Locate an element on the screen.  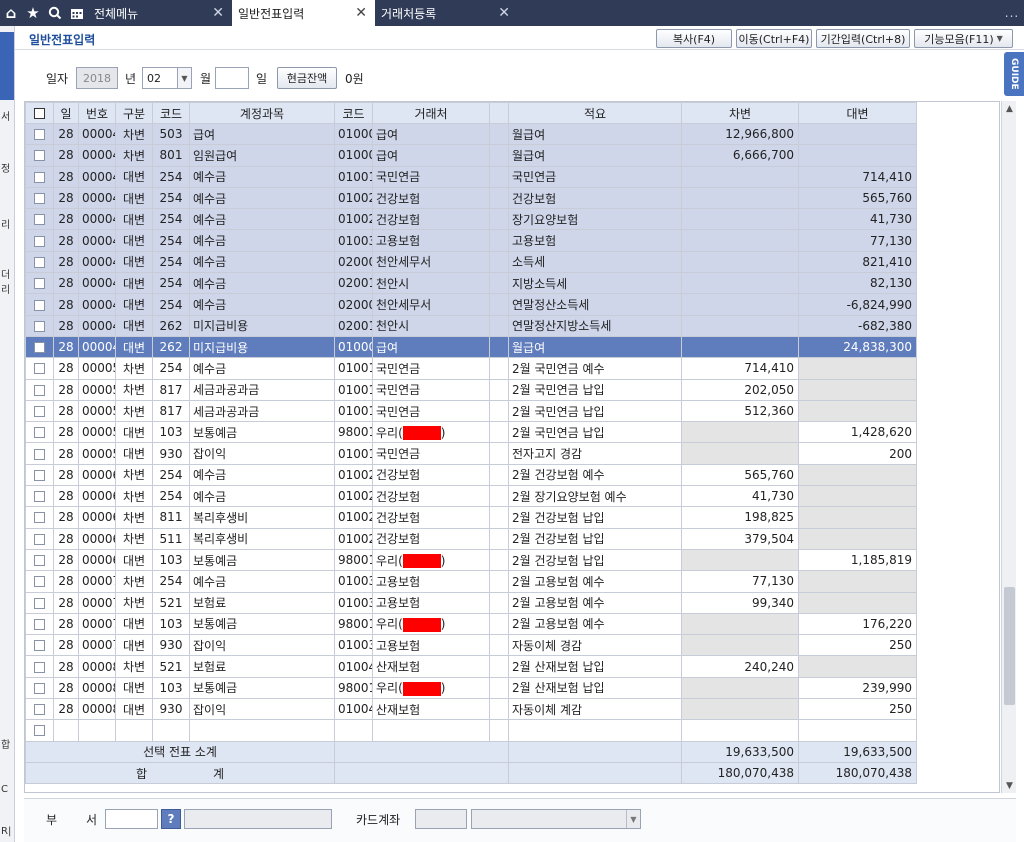
cell-partner-code: 02000 is located at coordinates (353, 262).